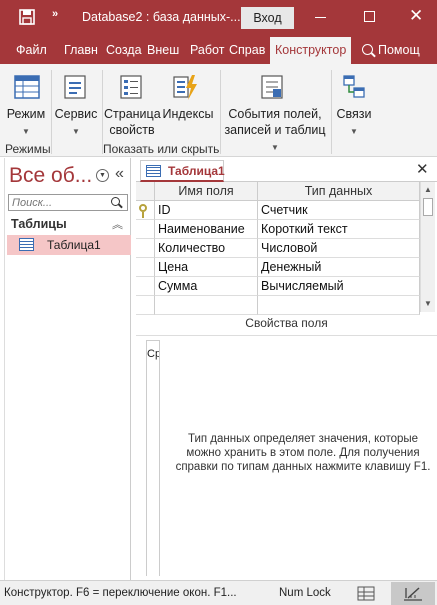  Describe the element at coordinates (305, 593) in the screenshot. I see `status-numlock: Num Lock` at that location.